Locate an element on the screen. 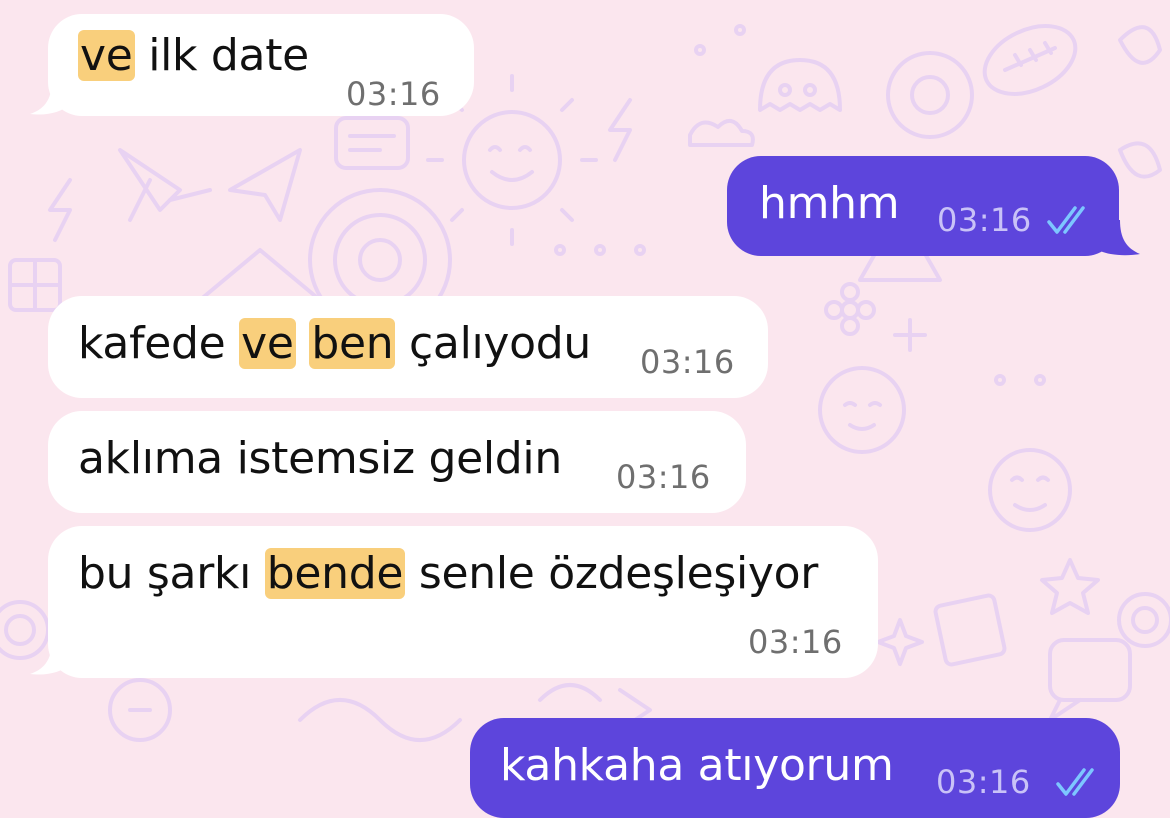 Image resolution: width=1170 pixels, height=818 pixels. message-text: kafede ve ben çalıyodu is located at coordinates (334, 343).